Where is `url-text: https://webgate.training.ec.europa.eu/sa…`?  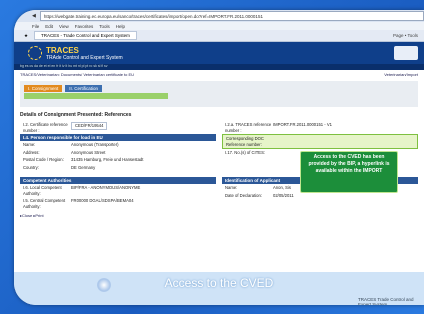
url-text: https://webgate.training.ec.europa.eu/sa… is located at coordinates (153, 16).